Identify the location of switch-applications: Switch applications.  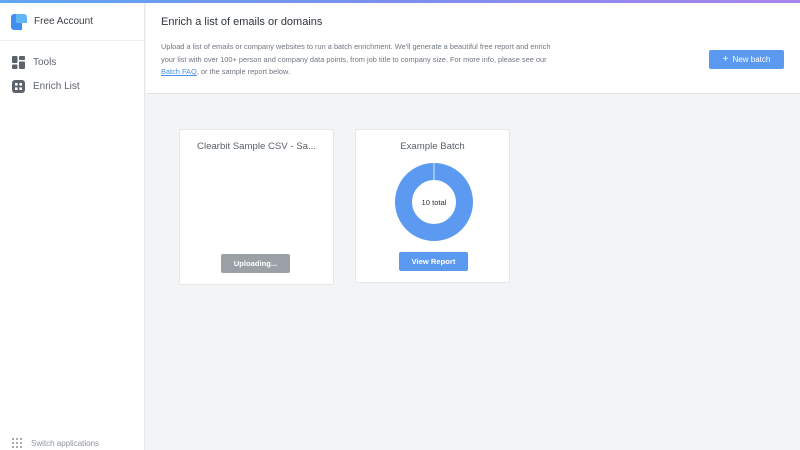
(55, 443).